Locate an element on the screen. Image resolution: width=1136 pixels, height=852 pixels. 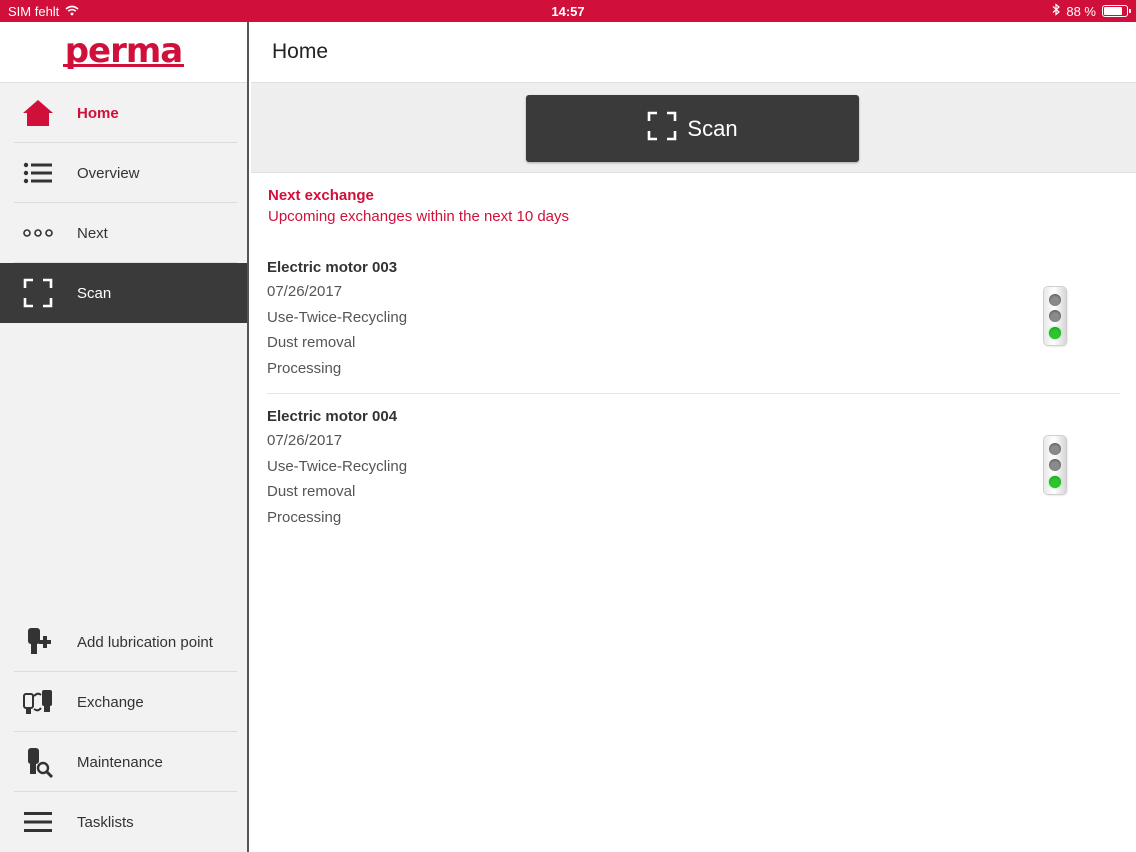
sidebar-item-tasklists: Tasklists is located at coordinates (123, 822).